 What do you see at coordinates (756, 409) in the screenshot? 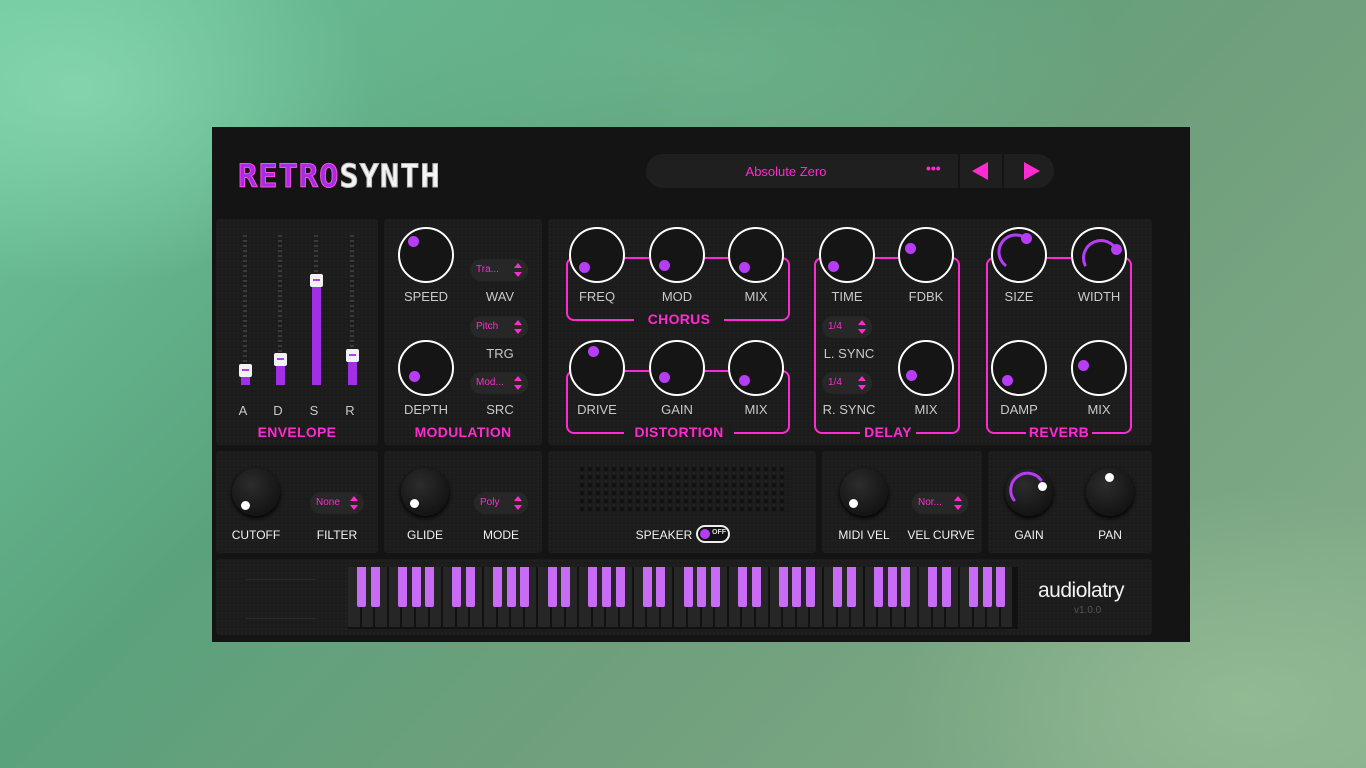
I see `distortion-mix-label: MIX` at bounding box center [756, 409].